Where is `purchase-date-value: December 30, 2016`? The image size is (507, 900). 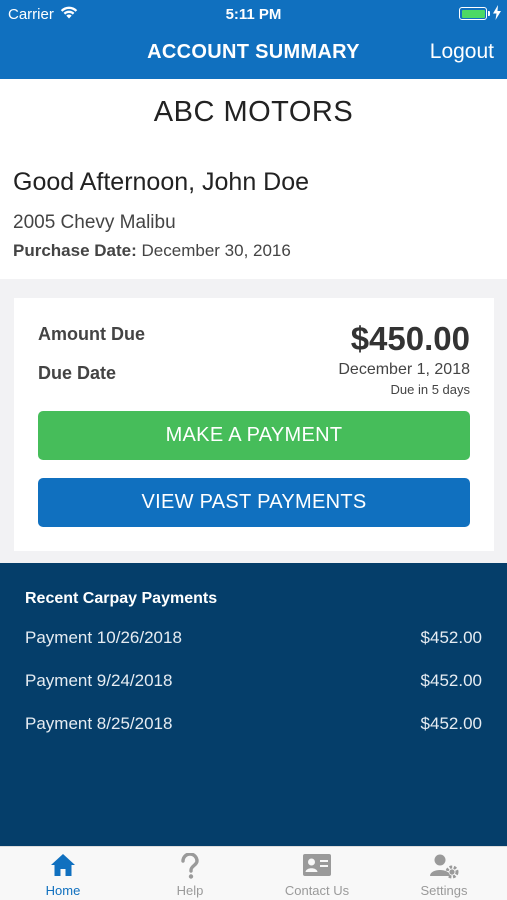
purchase-date-value: December 30, 2016 is located at coordinates (216, 250).